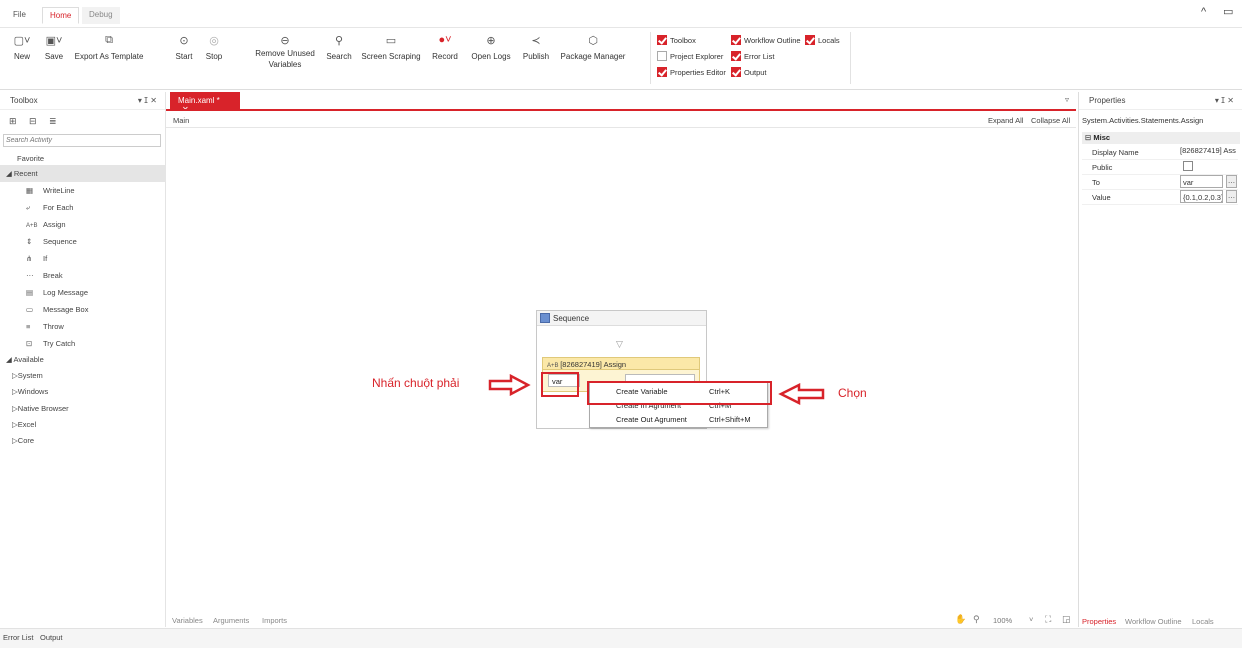 The width and height of the screenshot is (1242, 648). I want to click on zoom-level: 100%, so click(1002, 620).